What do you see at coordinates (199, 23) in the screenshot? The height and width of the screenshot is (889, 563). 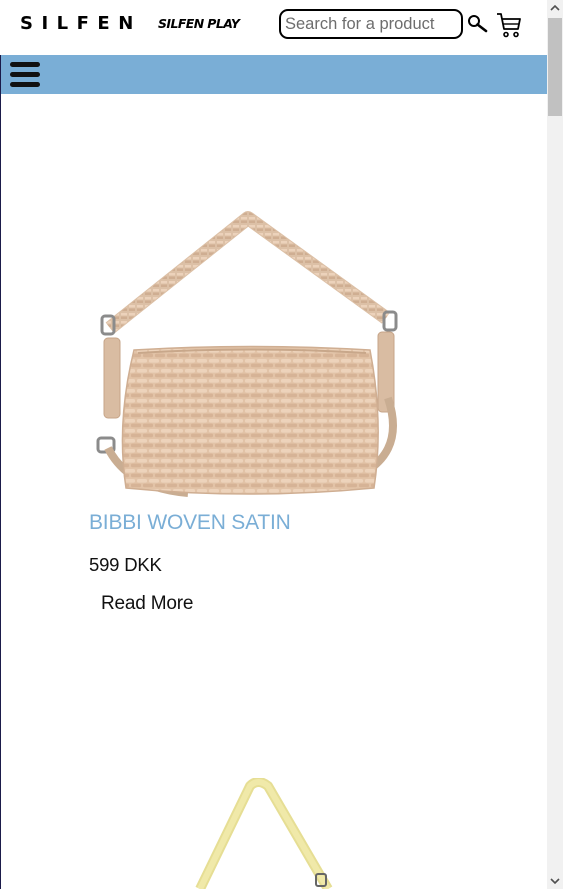 I see `silfen-play-logo: SILFEN PLAY` at bounding box center [199, 23].